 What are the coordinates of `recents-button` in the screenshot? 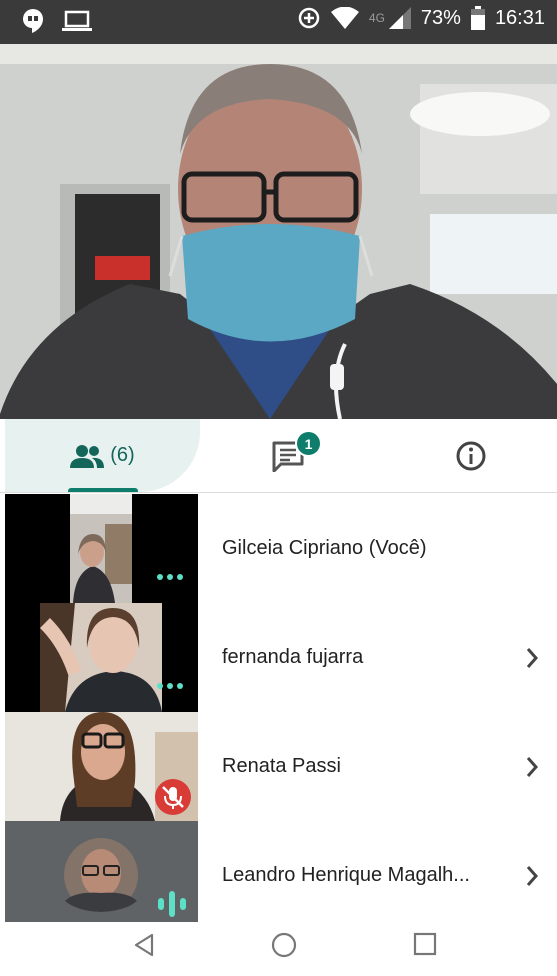 It's located at (425, 946).